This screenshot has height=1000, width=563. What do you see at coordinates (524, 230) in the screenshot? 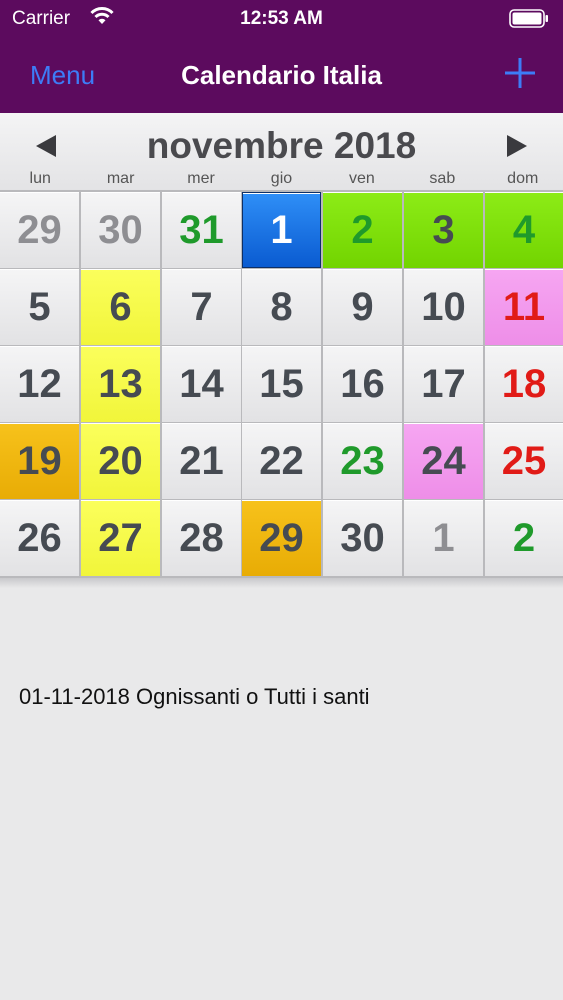
I see `day-cell: 4` at bounding box center [524, 230].